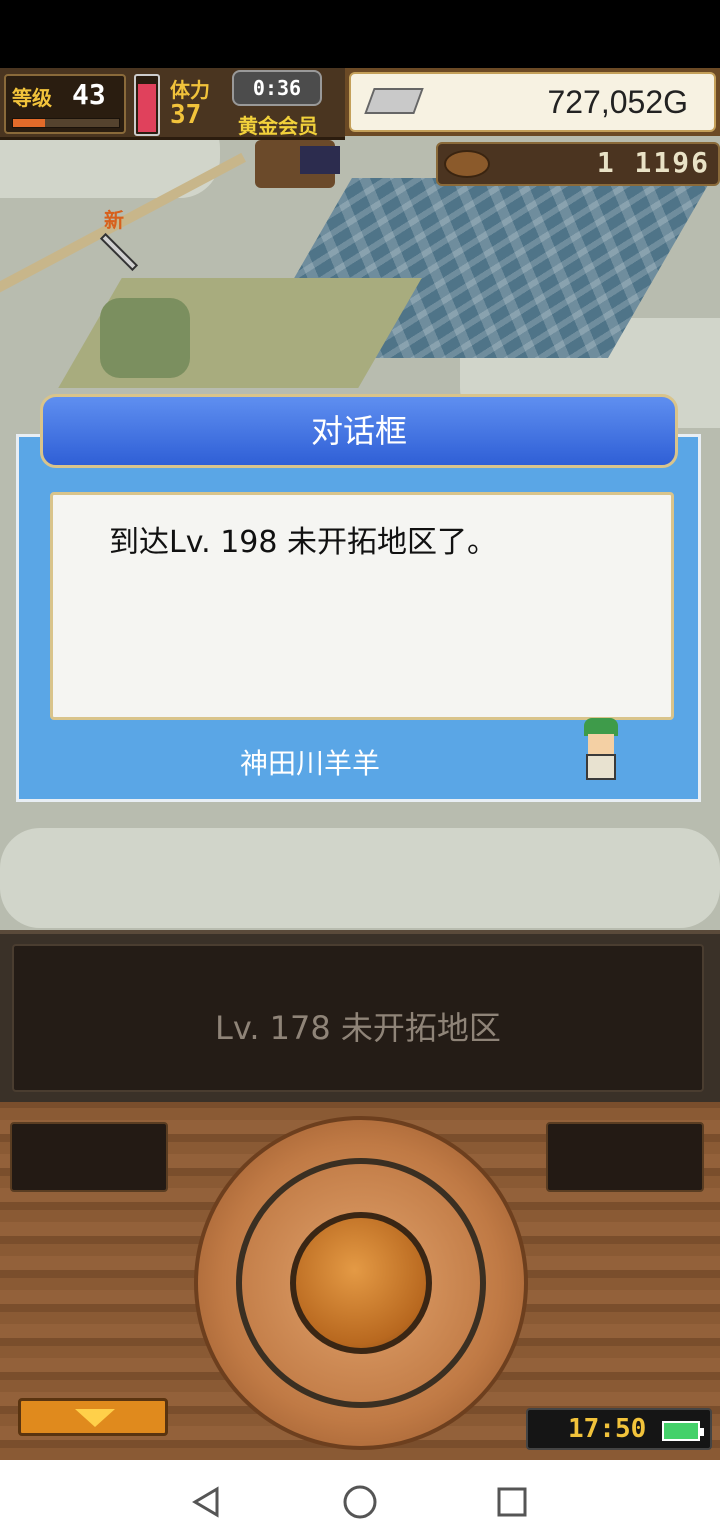 The width and height of the screenshot is (720, 1540). I want to click on gold-panel: 727,052G, so click(532, 102).